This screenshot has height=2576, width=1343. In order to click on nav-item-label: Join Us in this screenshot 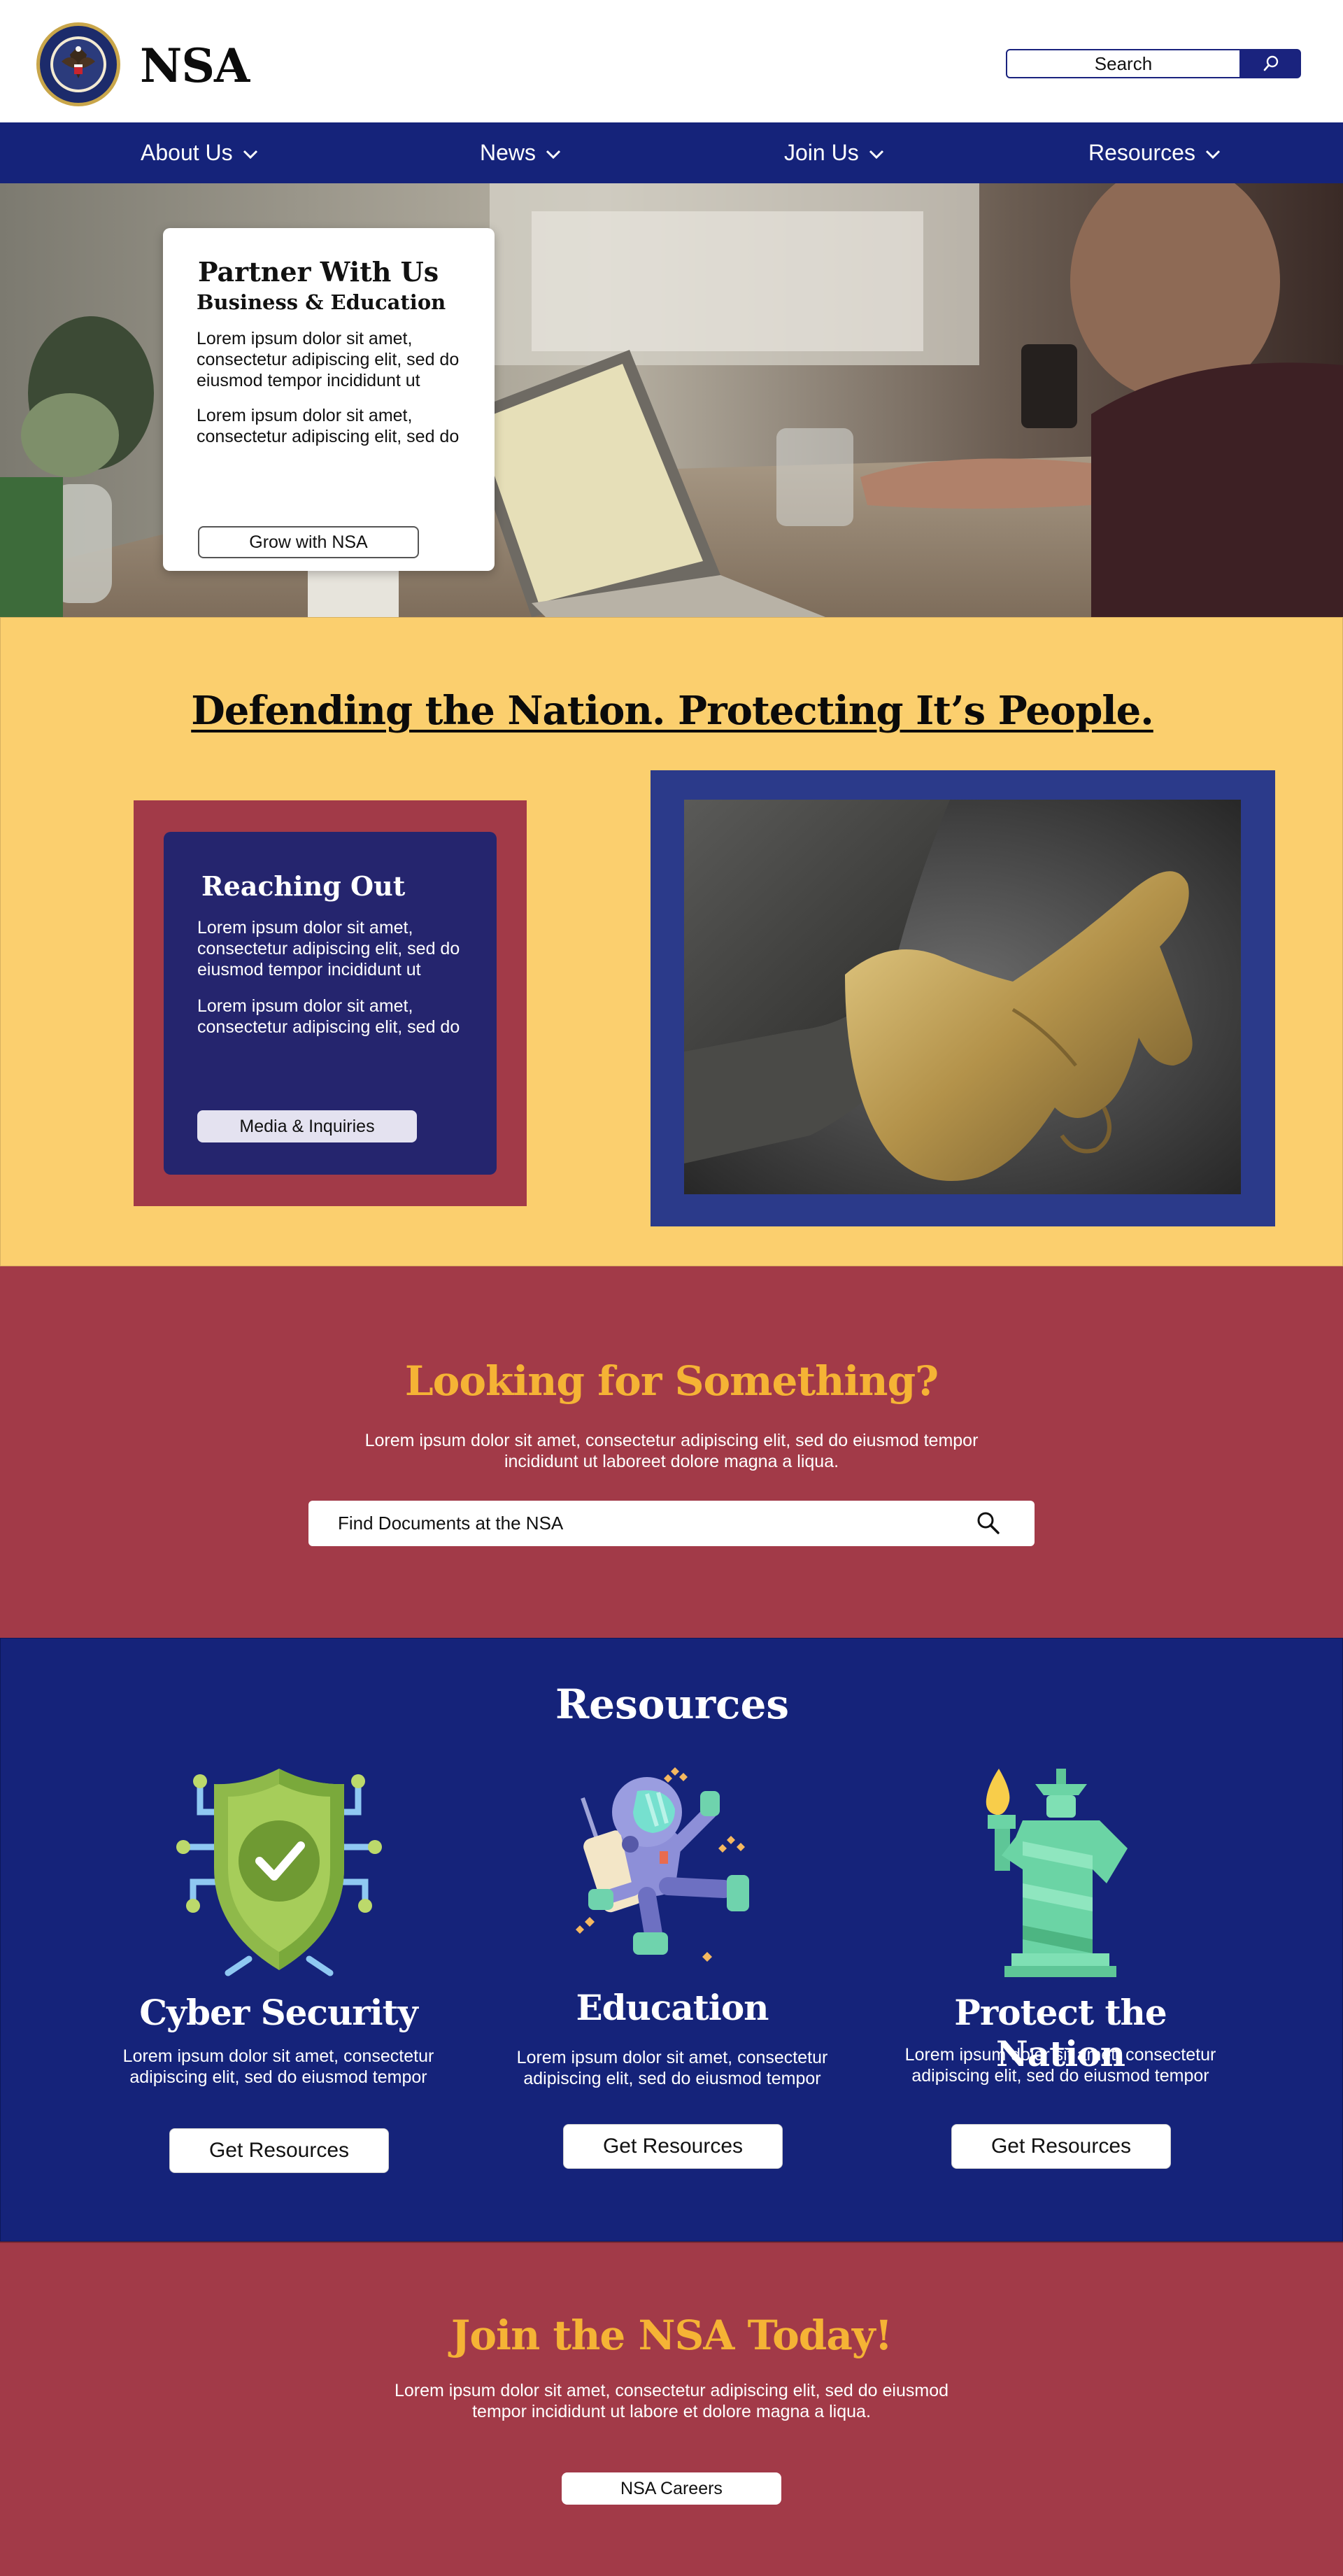, I will do `click(821, 152)`.